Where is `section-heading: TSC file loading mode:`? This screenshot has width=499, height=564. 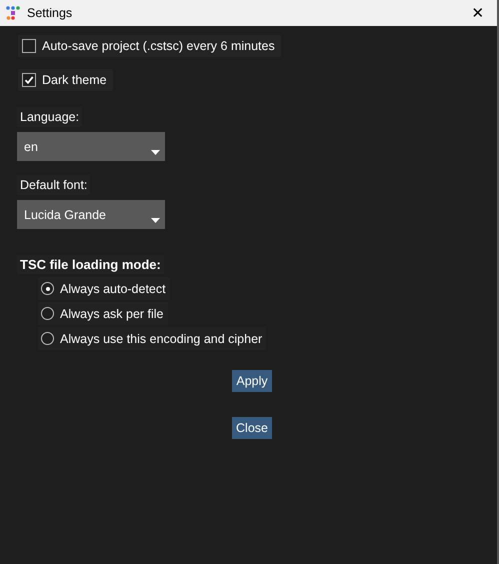
section-heading: TSC file loading mode: is located at coordinates (90, 264).